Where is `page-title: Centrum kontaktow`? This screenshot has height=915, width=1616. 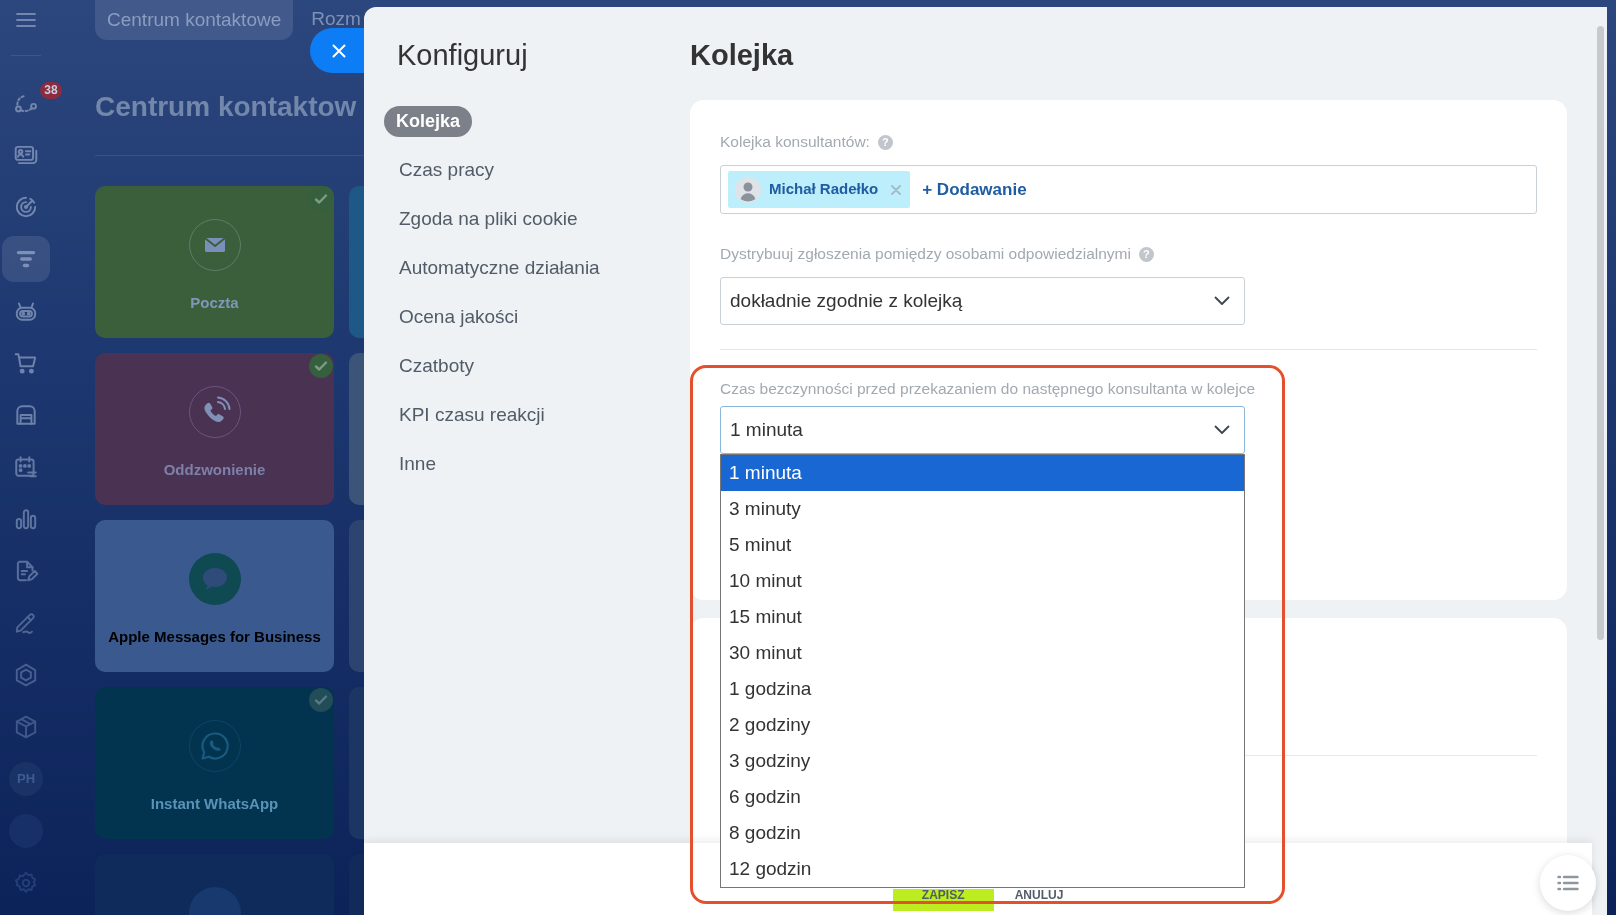 page-title: Centrum kontaktow is located at coordinates (226, 107).